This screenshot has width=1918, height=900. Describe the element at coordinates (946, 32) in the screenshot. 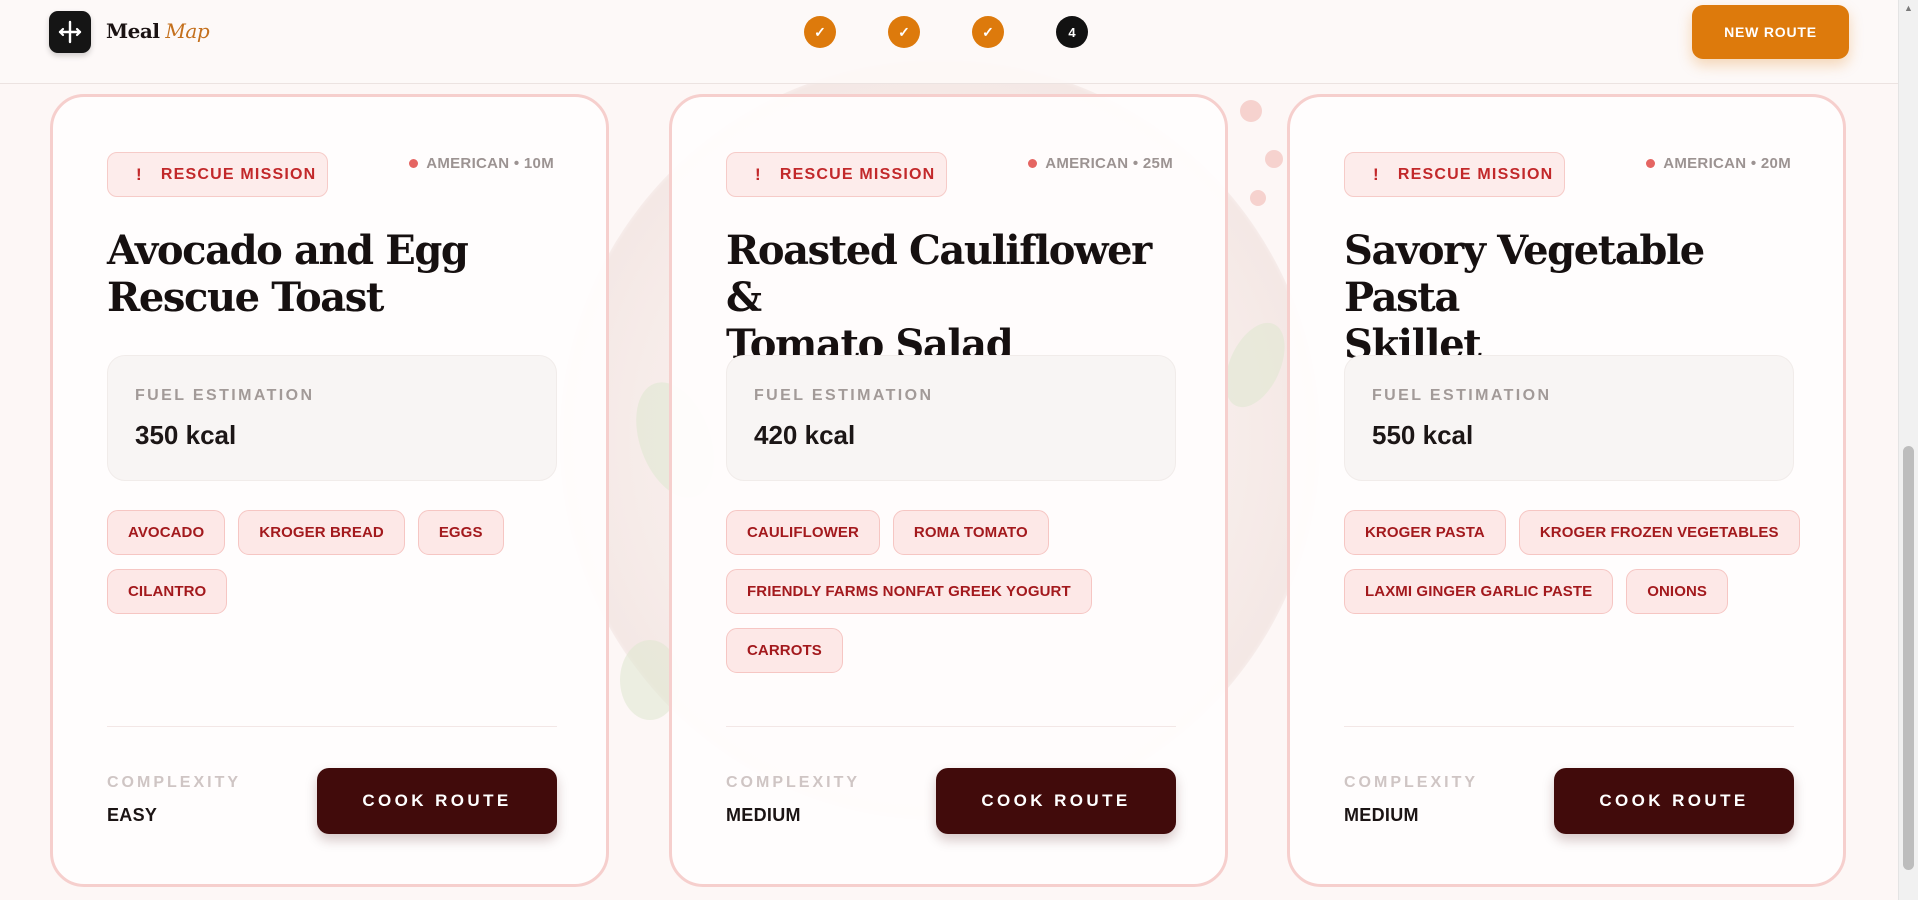

I see `progress-steps: ✓ ✓ ✓ 4` at that location.